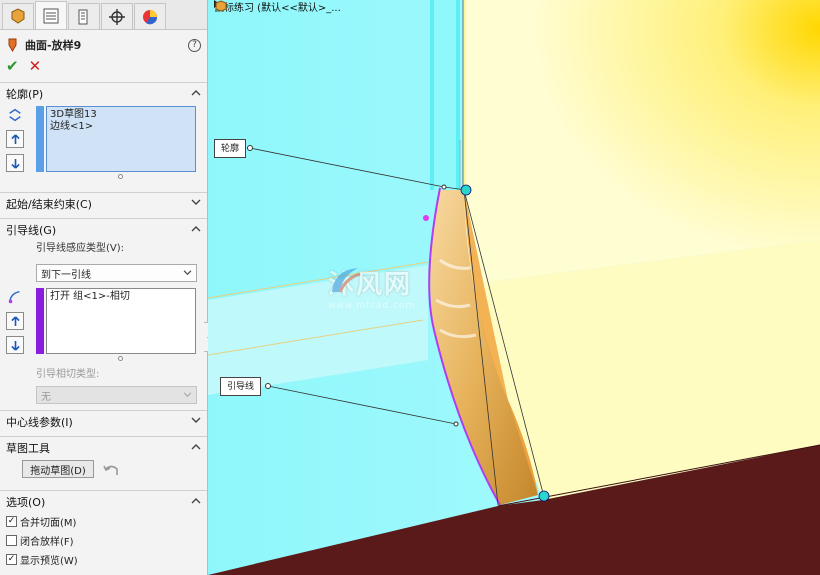 This screenshot has height=575, width=820. I want to click on section-options: 选项(O), so click(103, 501).